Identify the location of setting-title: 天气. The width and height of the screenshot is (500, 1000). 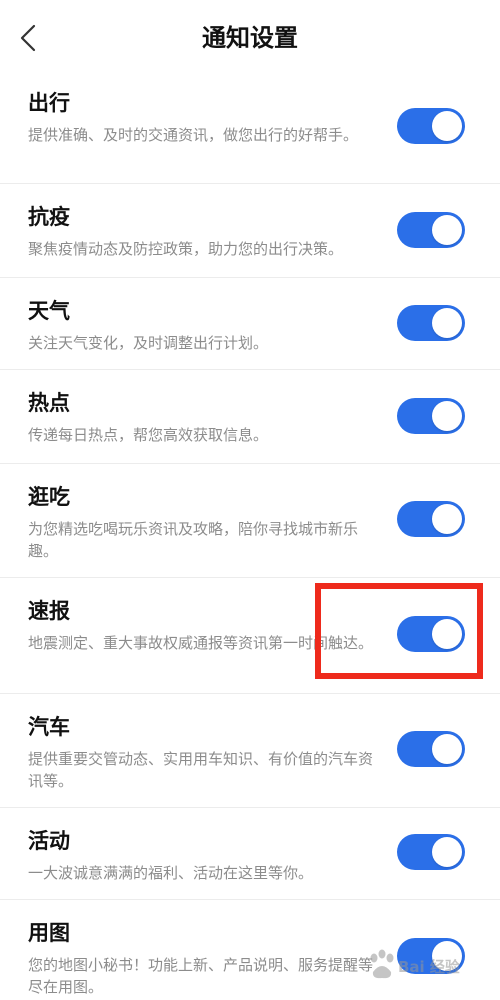
(49, 311).